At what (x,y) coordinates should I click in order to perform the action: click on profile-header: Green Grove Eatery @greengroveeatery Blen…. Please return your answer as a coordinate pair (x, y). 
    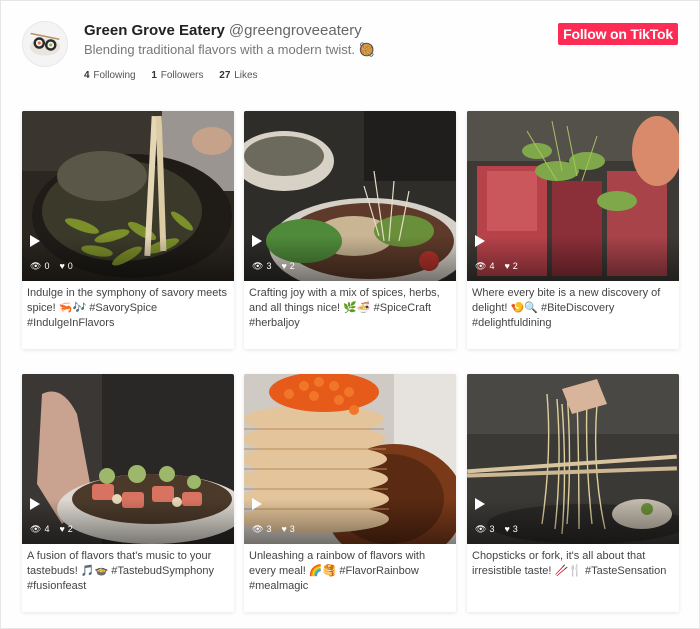
    Looking at the image, I should click on (351, 51).